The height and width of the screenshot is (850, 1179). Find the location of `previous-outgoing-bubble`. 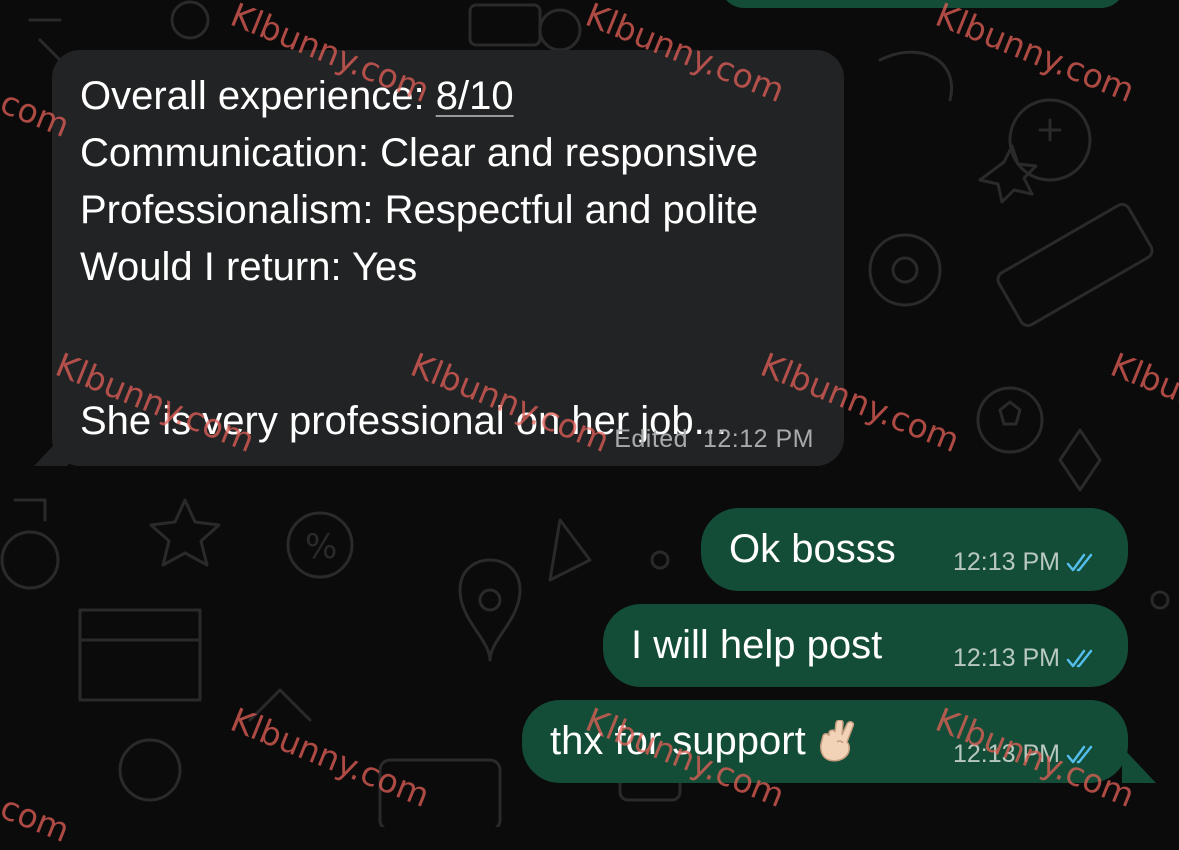

previous-outgoing-bubble is located at coordinates (922, 4).